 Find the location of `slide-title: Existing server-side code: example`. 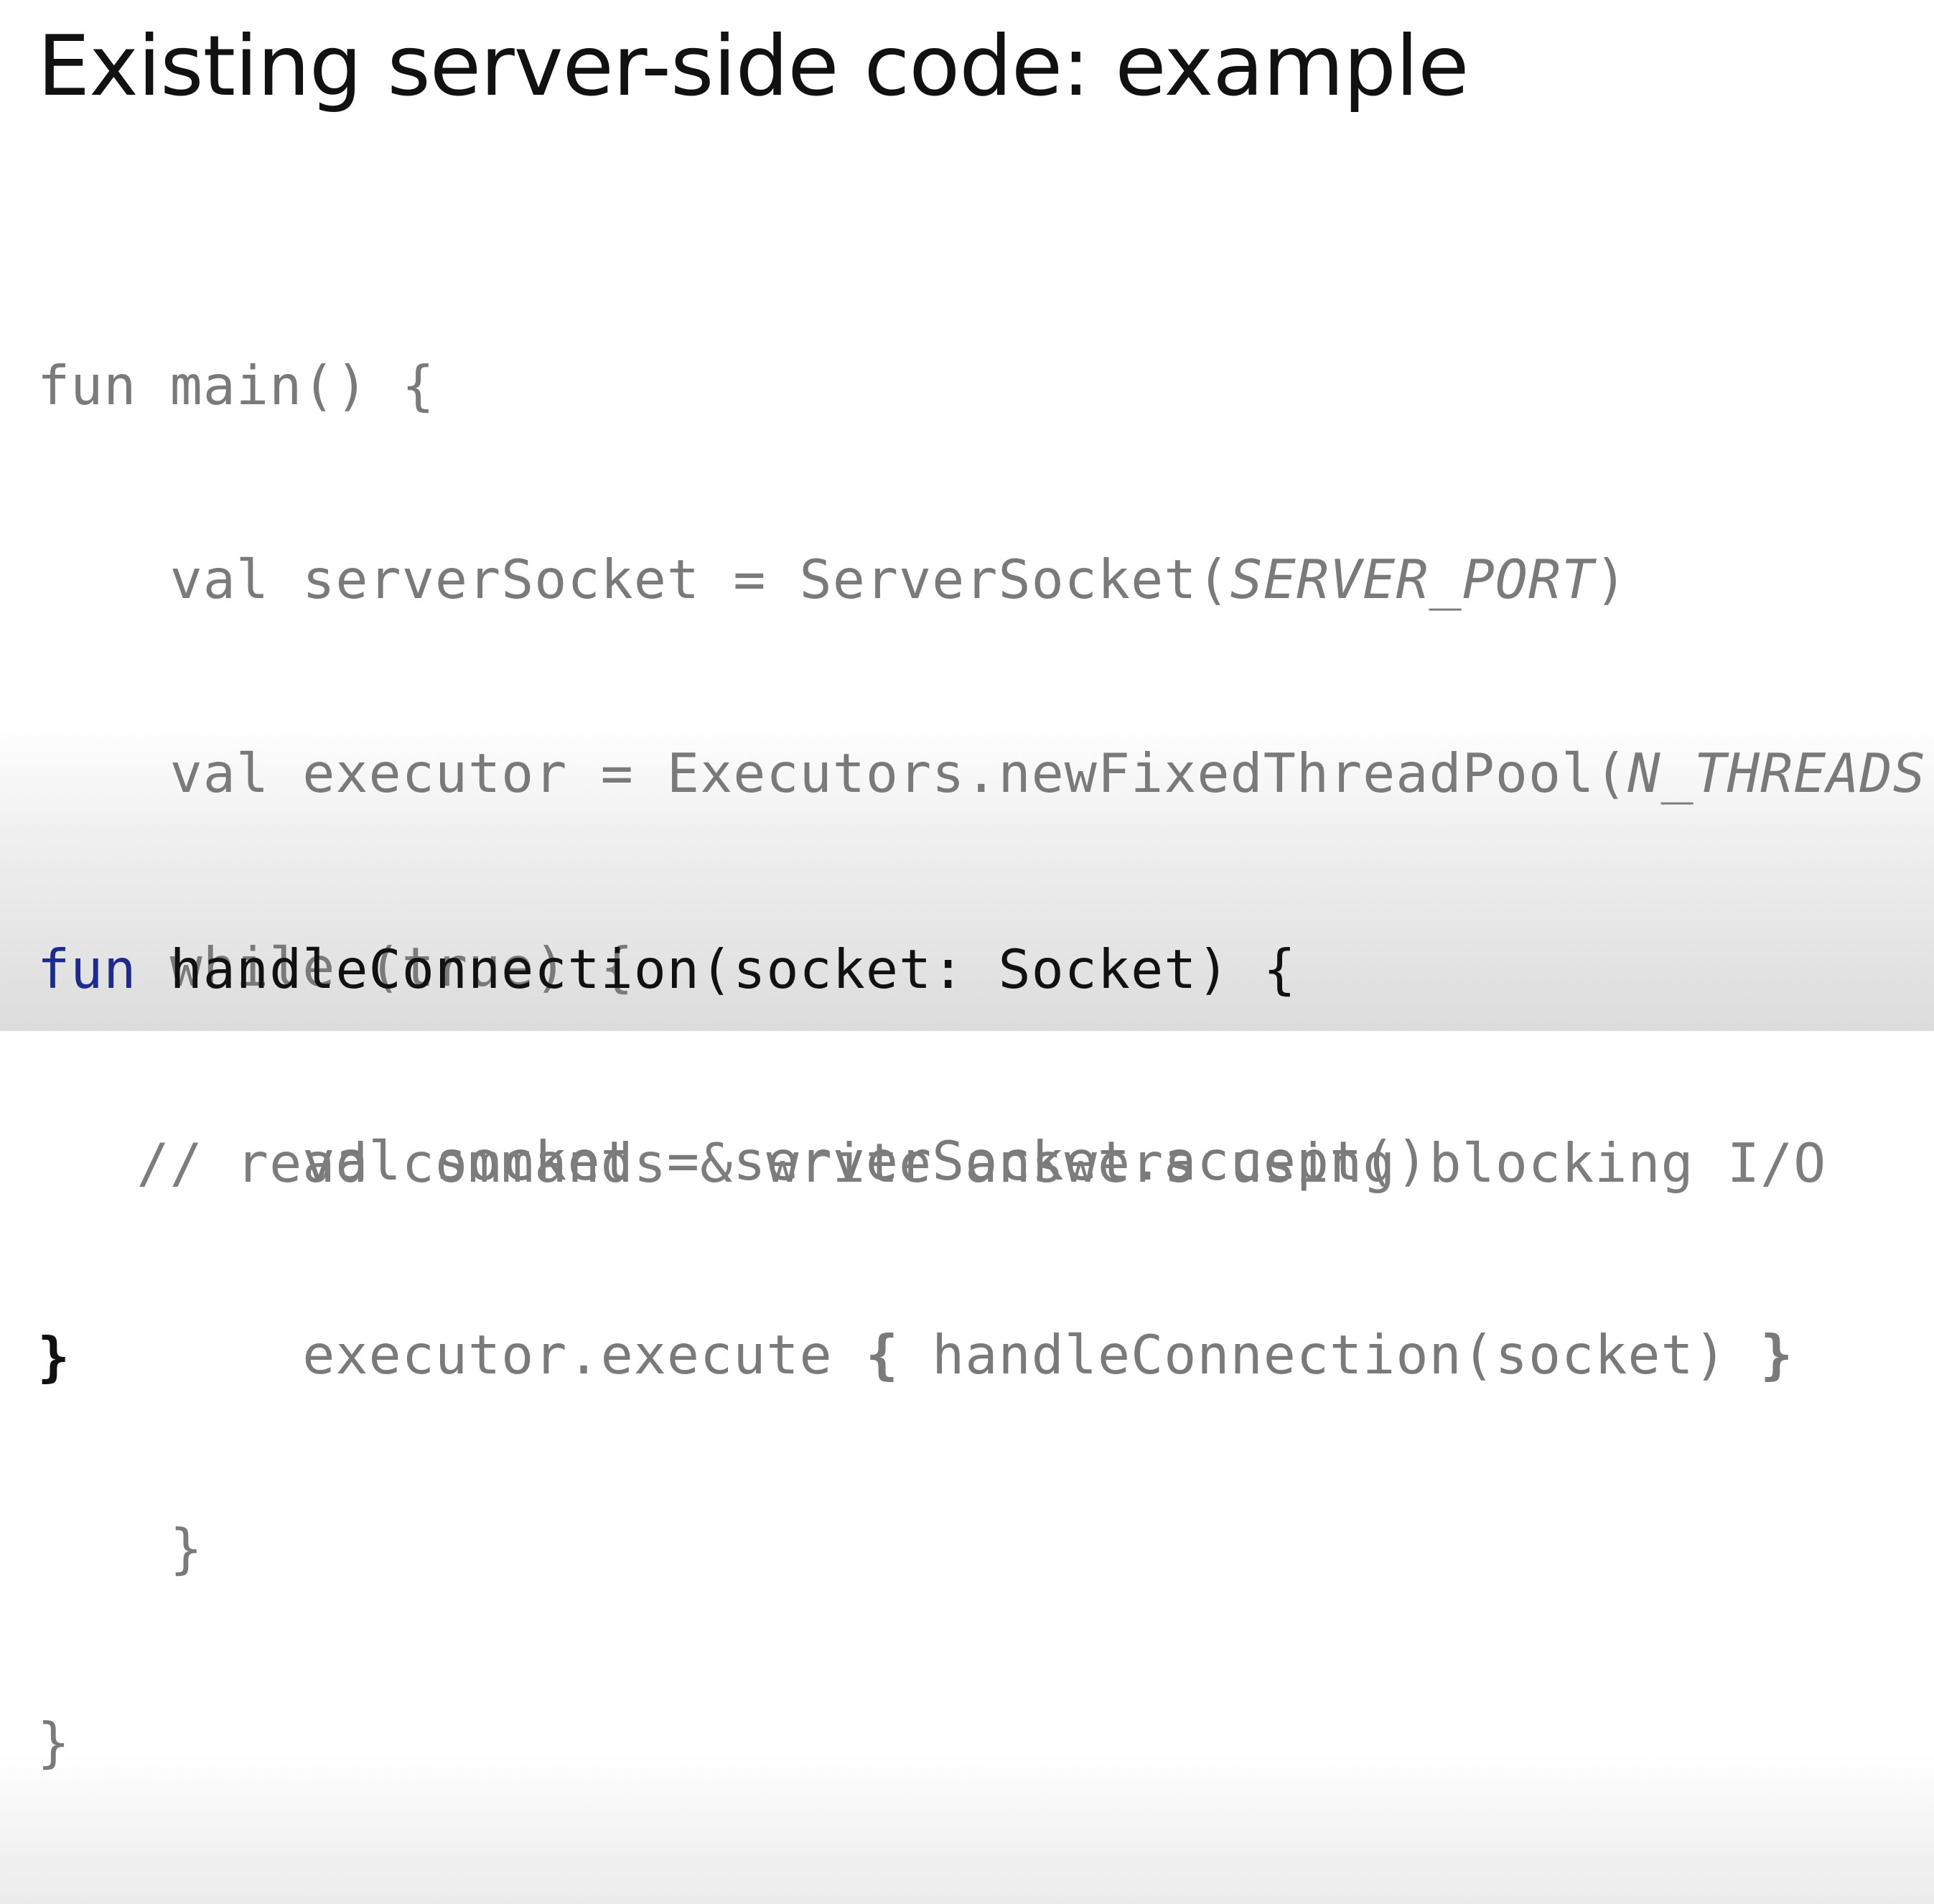

slide-title: Existing server-side code: example is located at coordinates (754, 66).